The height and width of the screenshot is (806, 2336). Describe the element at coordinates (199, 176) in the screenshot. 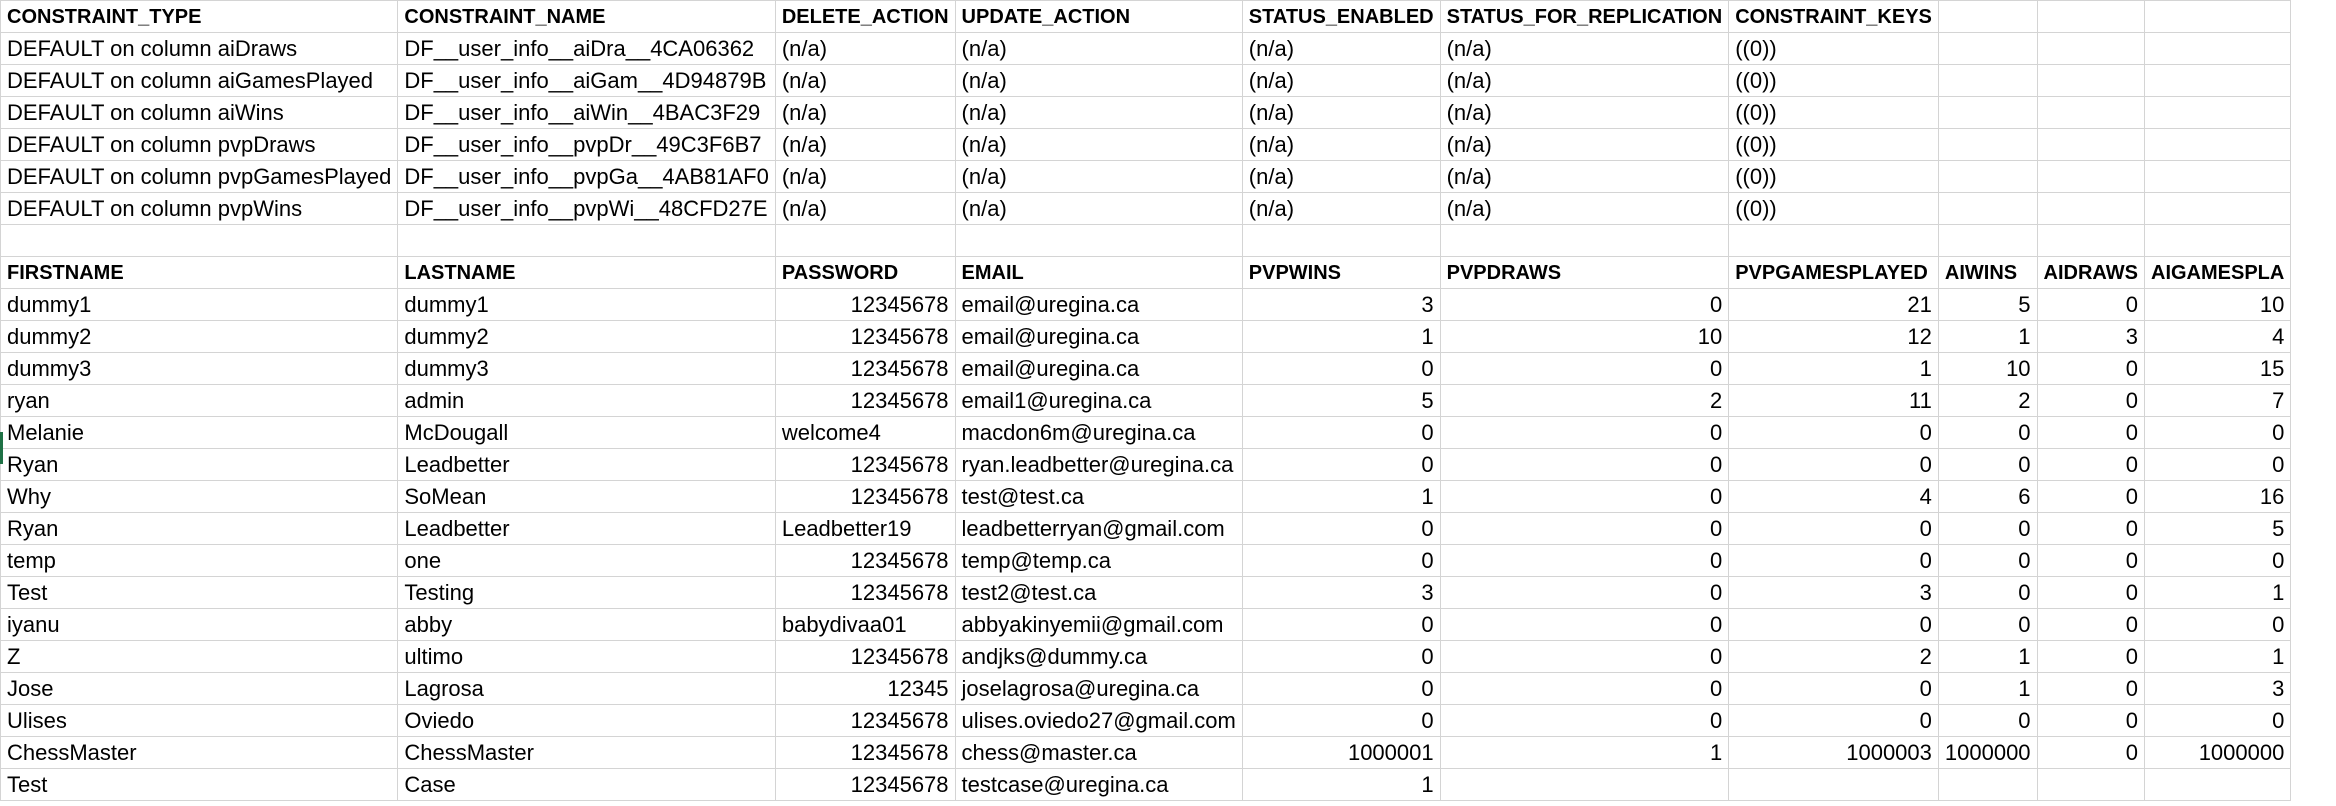

I see `table-cell: DEFAULT on column pvpGamesPlayed` at that location.